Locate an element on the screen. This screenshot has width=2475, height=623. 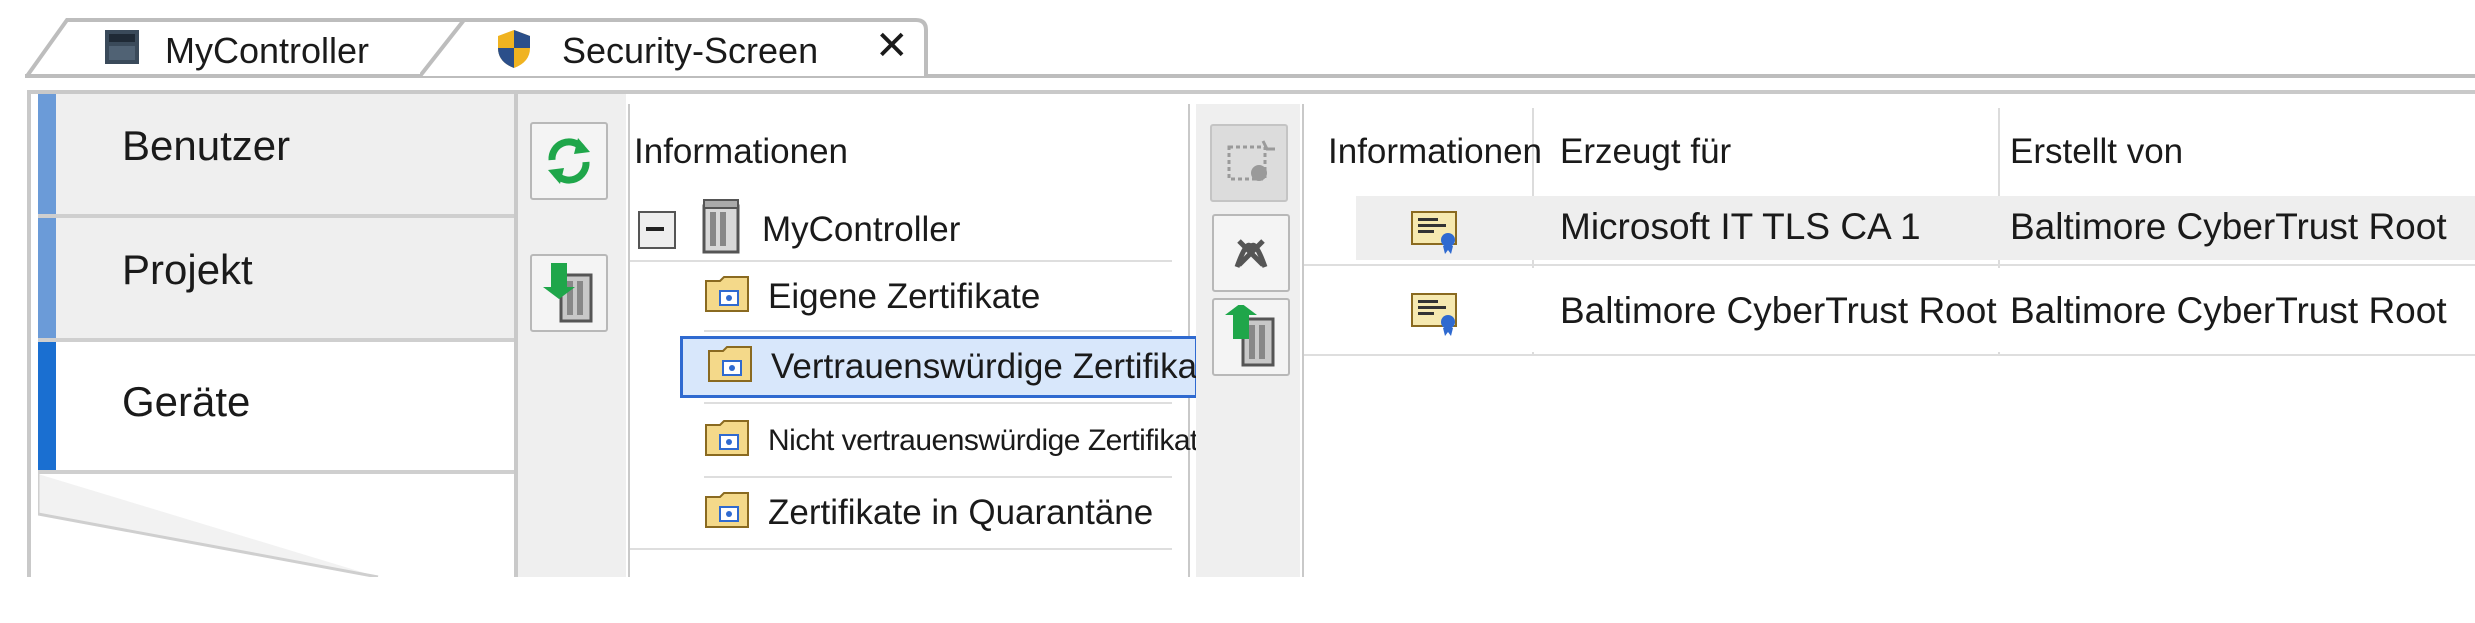
refresh-button is located at coordinates (569, 161).